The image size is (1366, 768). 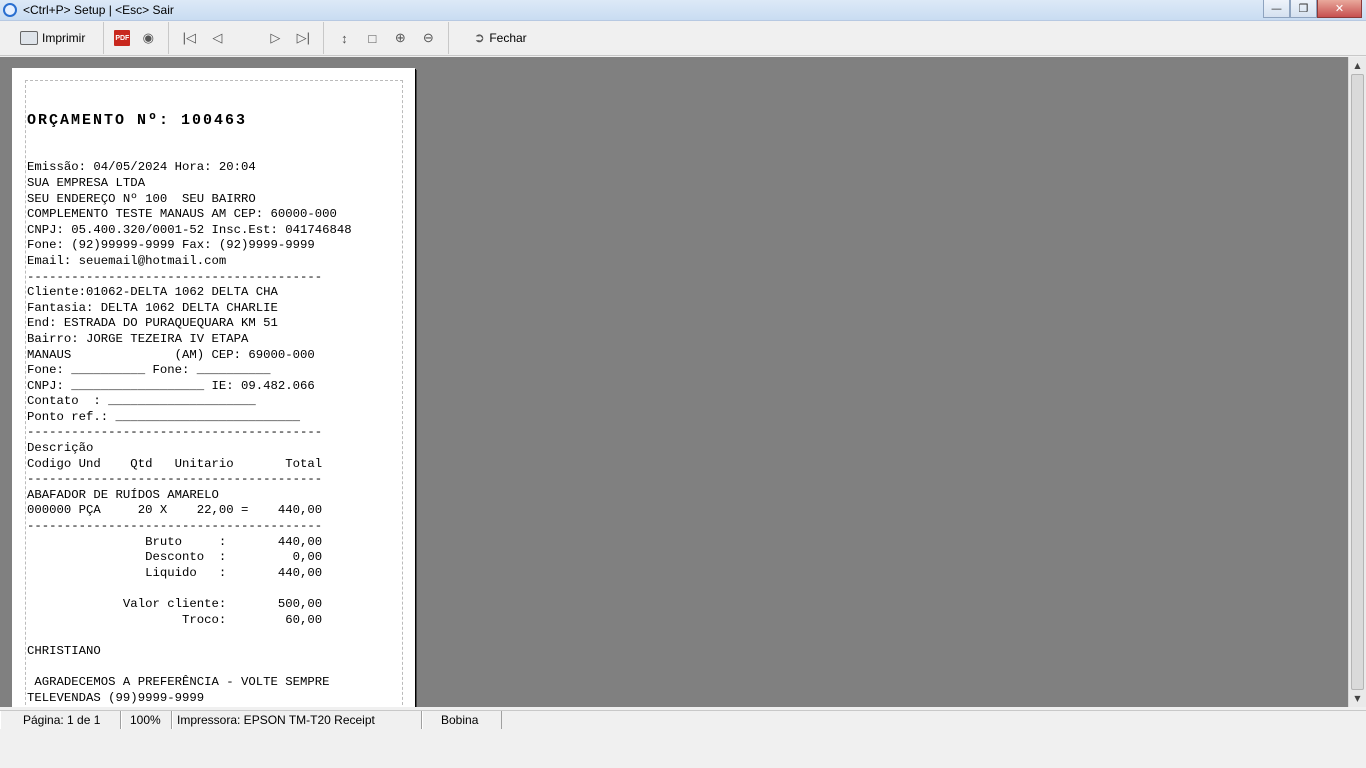 I want to click on window-title: <Ctrl+P> Setup | <Esc> Sair, so click(x=98, y=10).